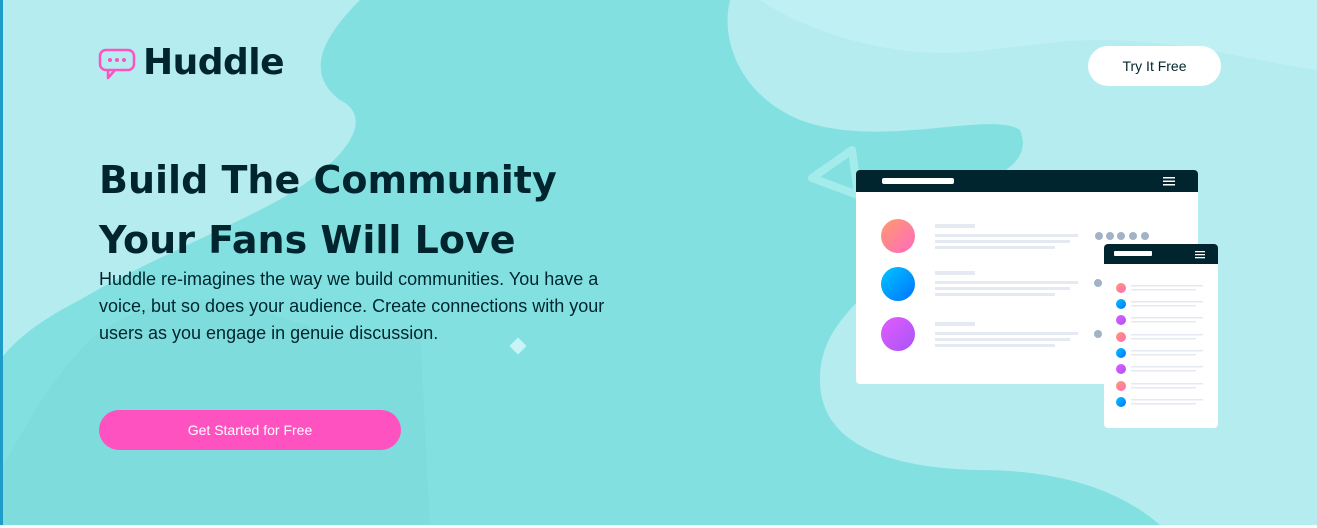 Image resolution: width=1317 pixels, height=528 pixels. What do you see at coordinates (117, 63) in the screenshot?
I see `chat-bubble-icon` at bounding box center [117, 63].